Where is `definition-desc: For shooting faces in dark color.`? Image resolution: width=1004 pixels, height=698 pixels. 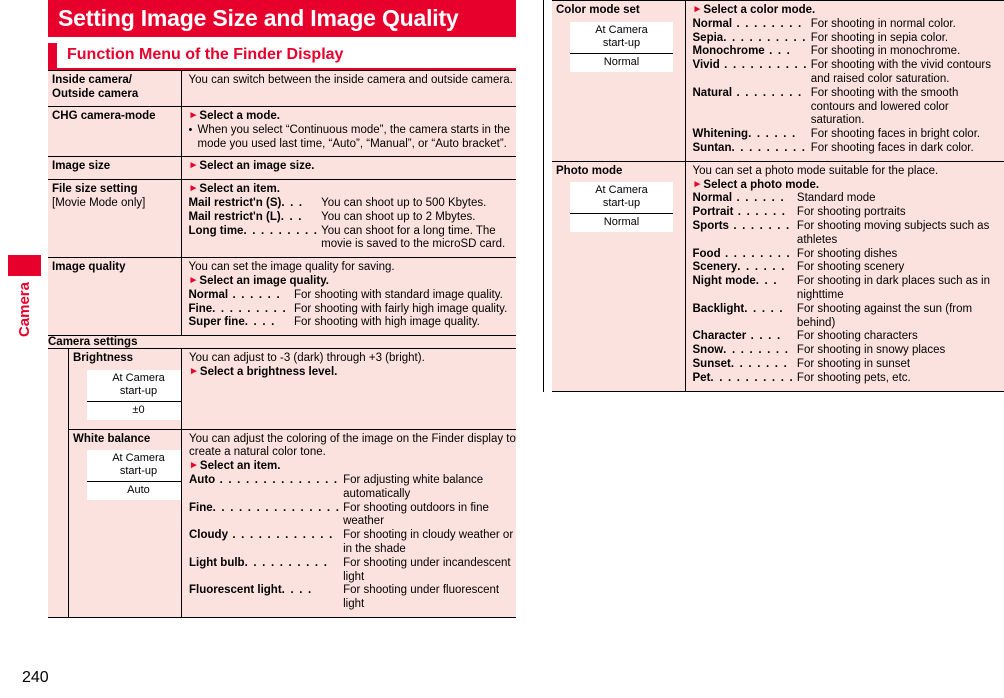 definition-desc: For shooting faces in dark color. is located at coordinates (892, 147).